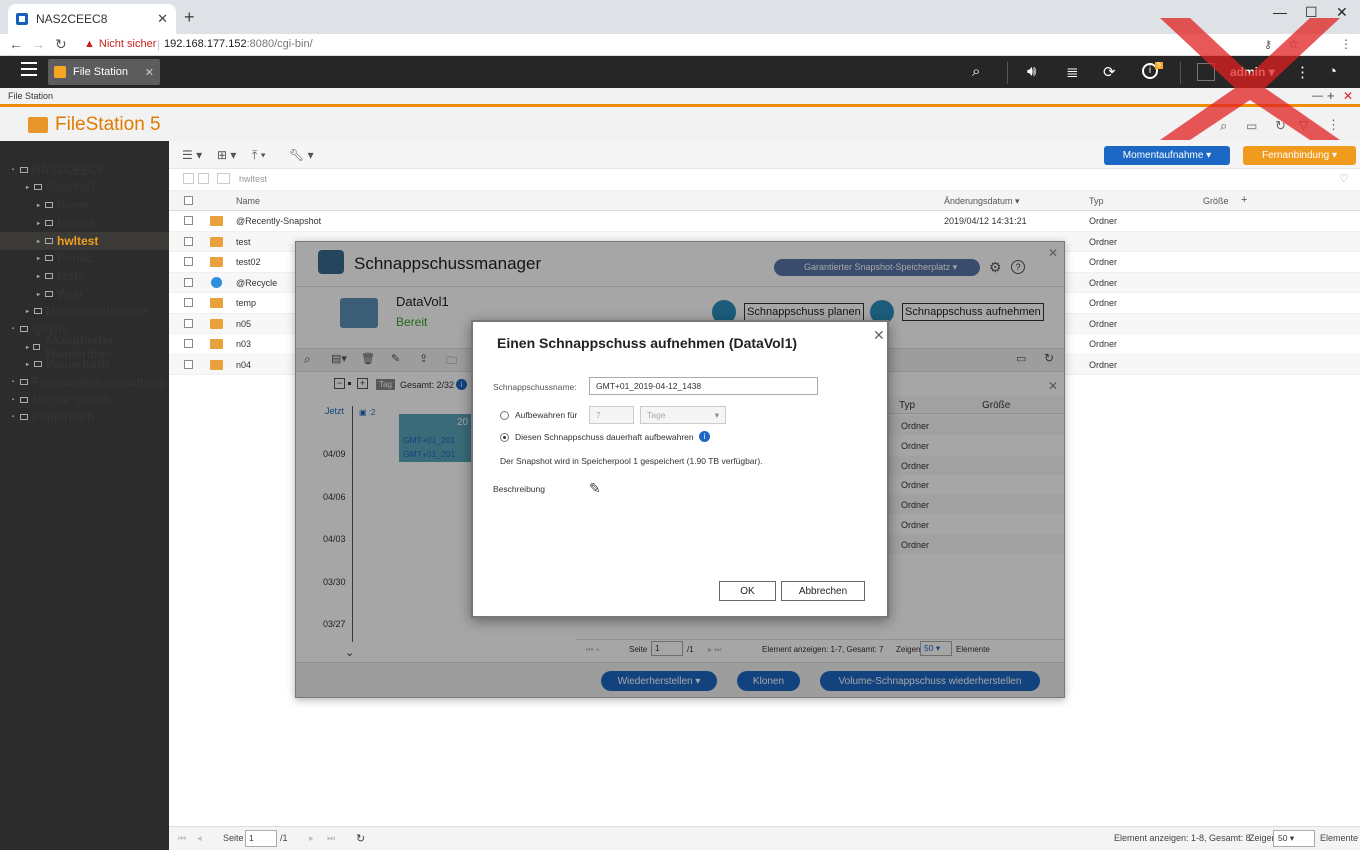  Describe the element at coordinates (84, 417) in the screenshot. I see `sidebar-item: ▪ Papierkorb` at that location.